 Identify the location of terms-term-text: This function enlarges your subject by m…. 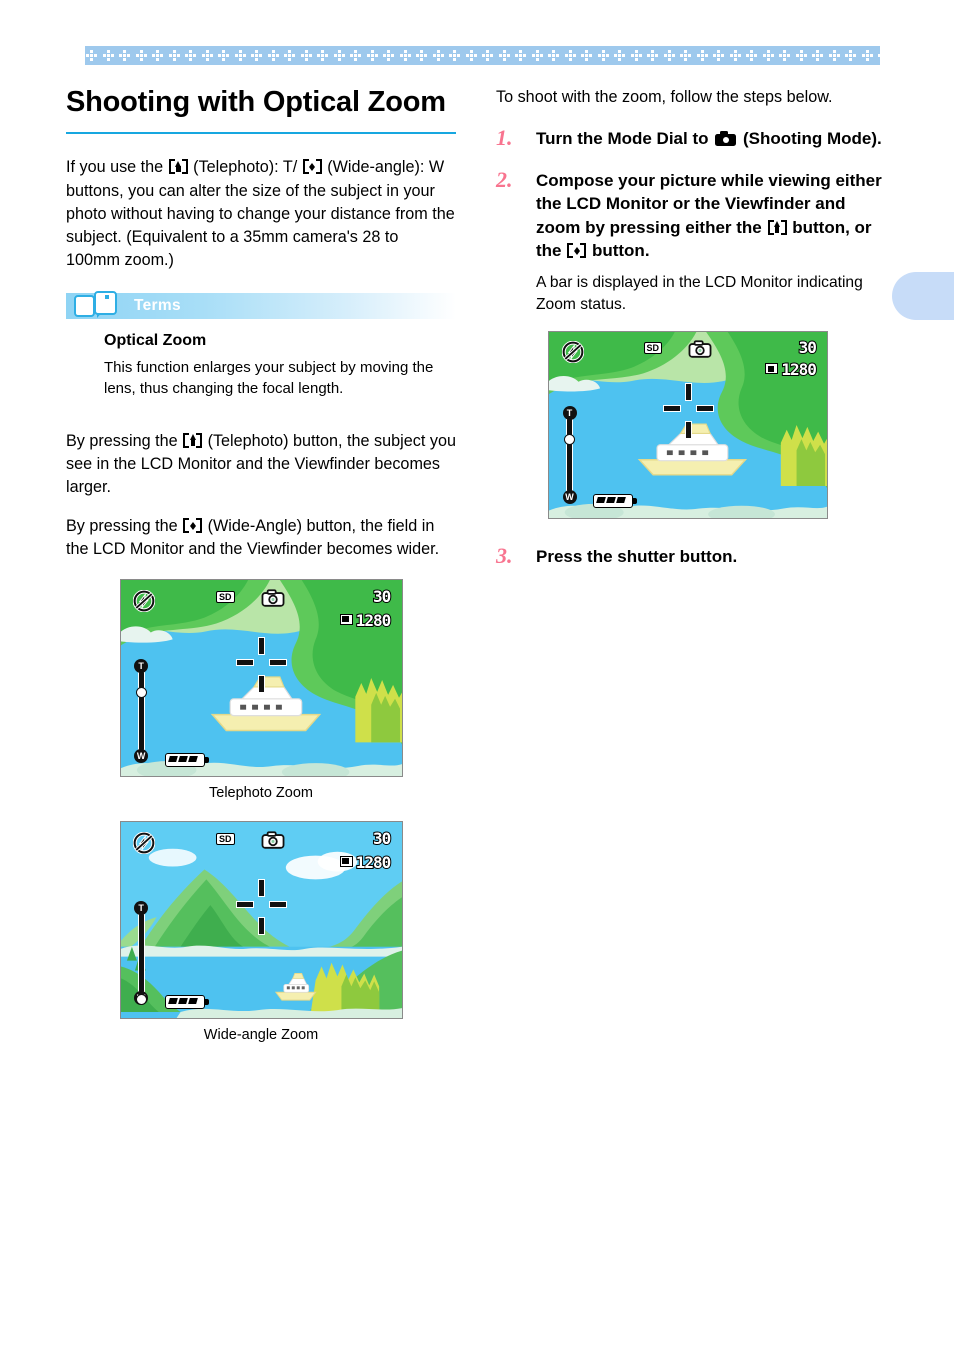
(269, 378).